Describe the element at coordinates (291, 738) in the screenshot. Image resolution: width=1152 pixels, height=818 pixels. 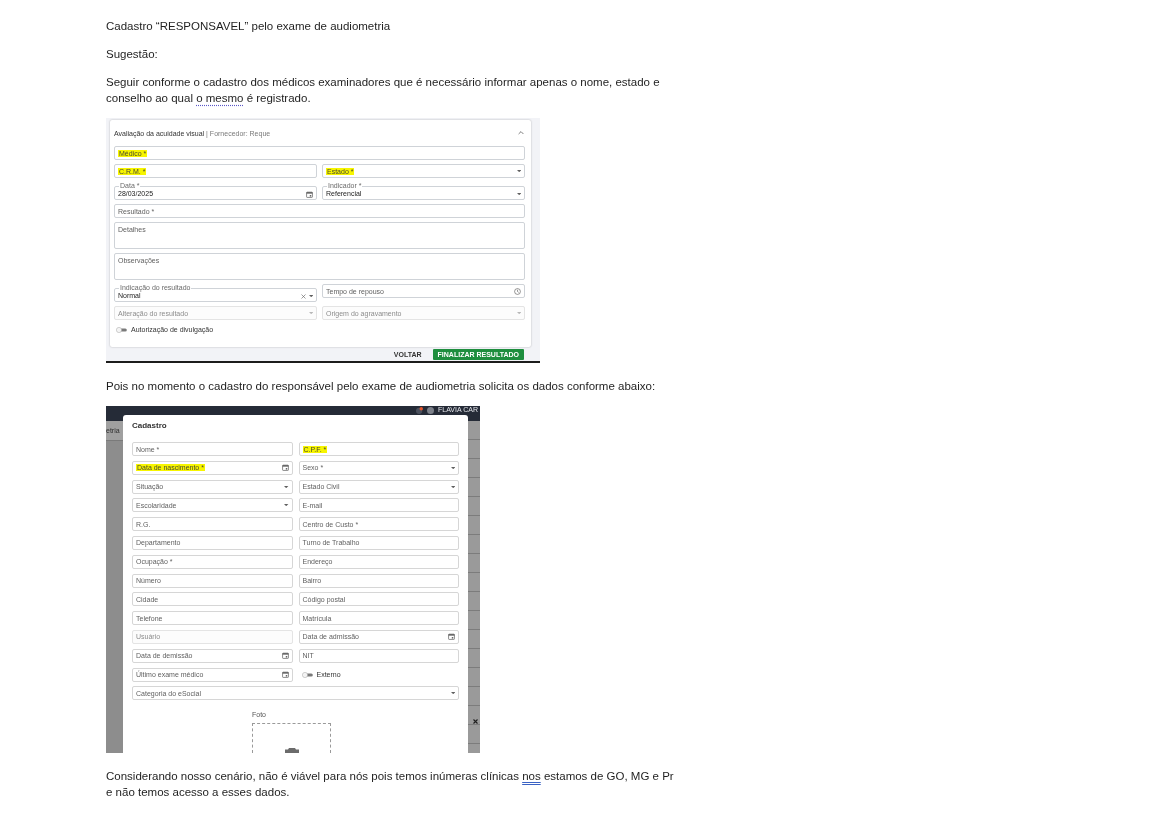
I see `photo-upload-box` at that location.